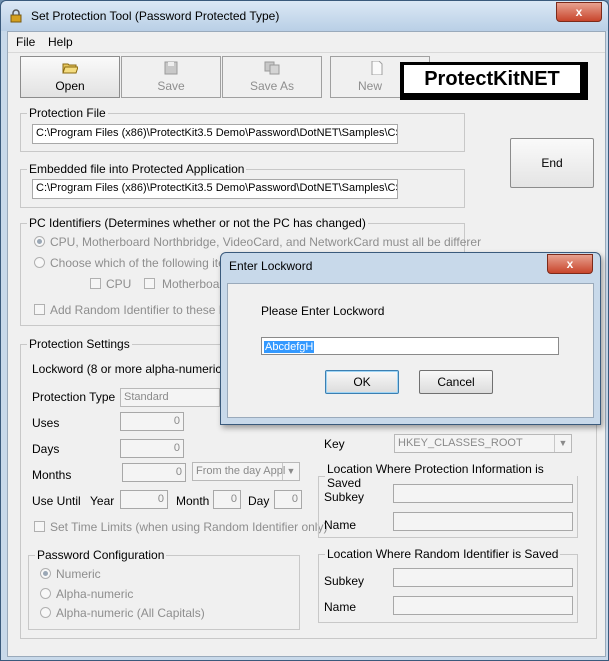  I want to click on toolbar: Open Save Save As, so click(171, 77).